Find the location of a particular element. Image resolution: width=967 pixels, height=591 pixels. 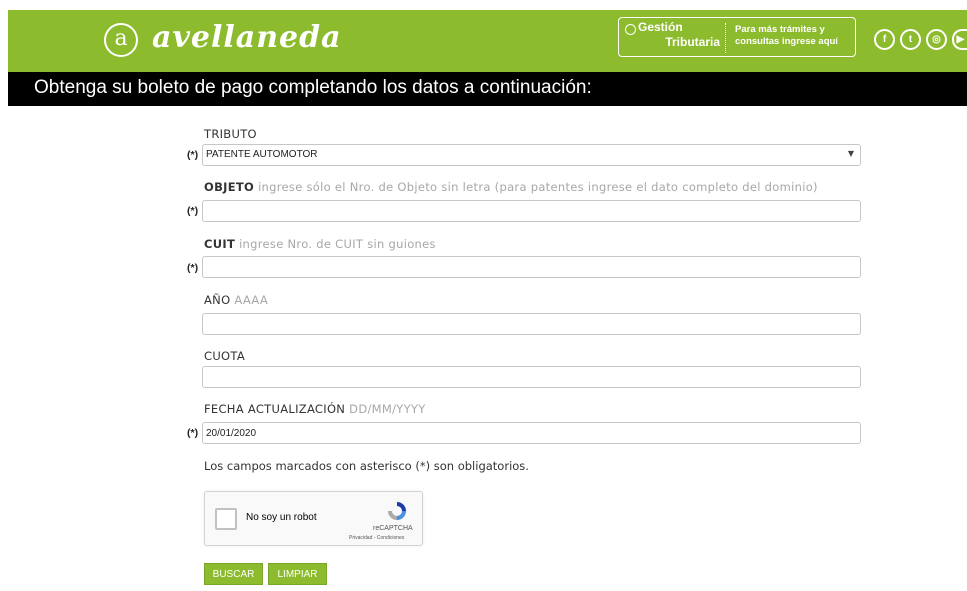

recaptcha-links: Privacidad - Condiciones is located at coordinates (376, 538).